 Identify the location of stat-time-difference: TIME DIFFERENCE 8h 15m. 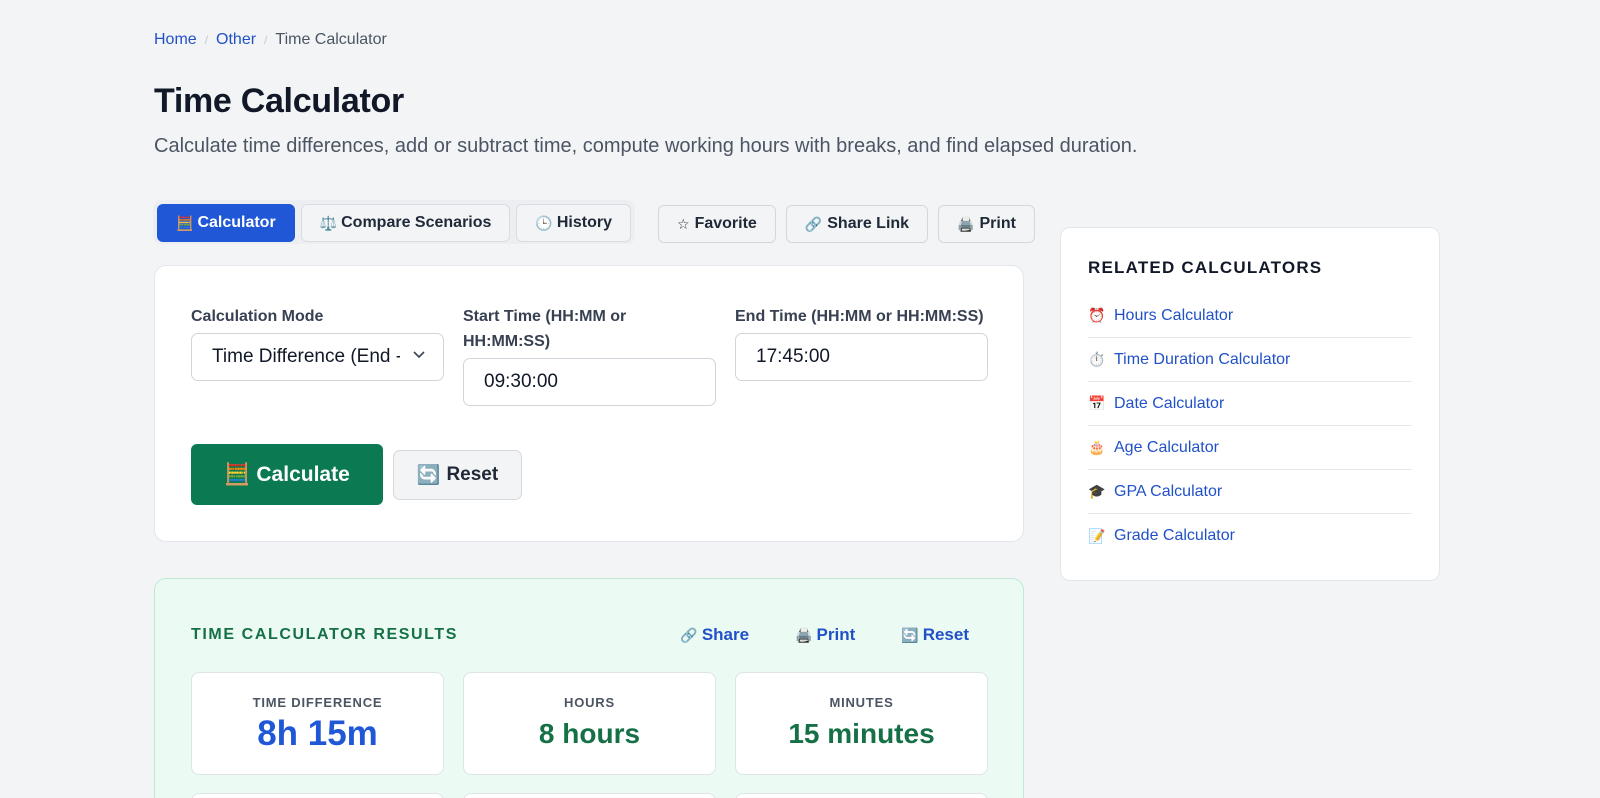
(317, 723).